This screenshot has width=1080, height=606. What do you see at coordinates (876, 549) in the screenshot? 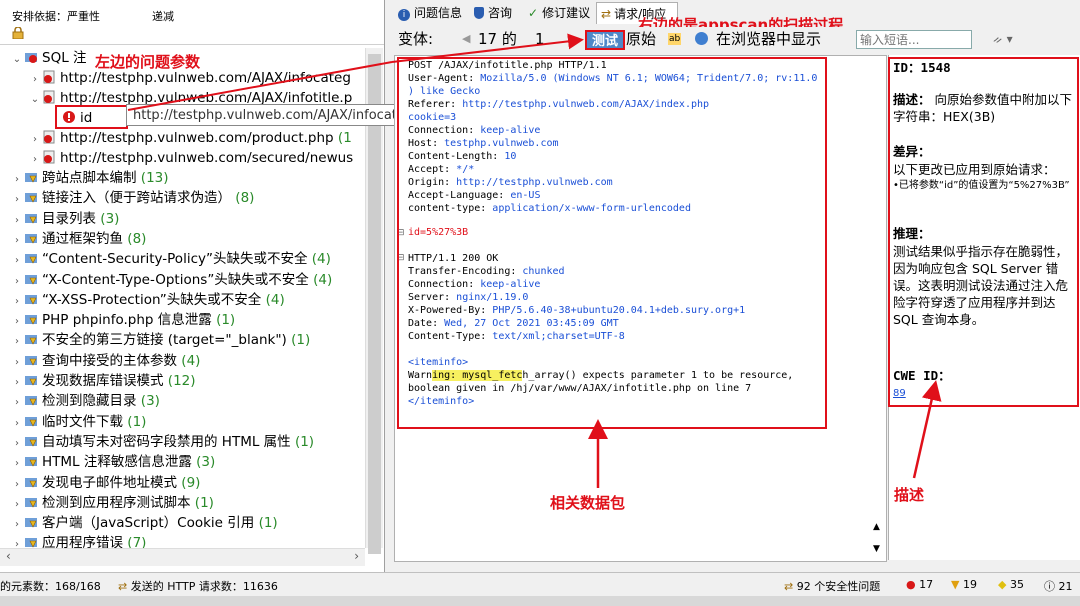
I see `scroll-down-icon: ▼` at bounding box center [876, 549].